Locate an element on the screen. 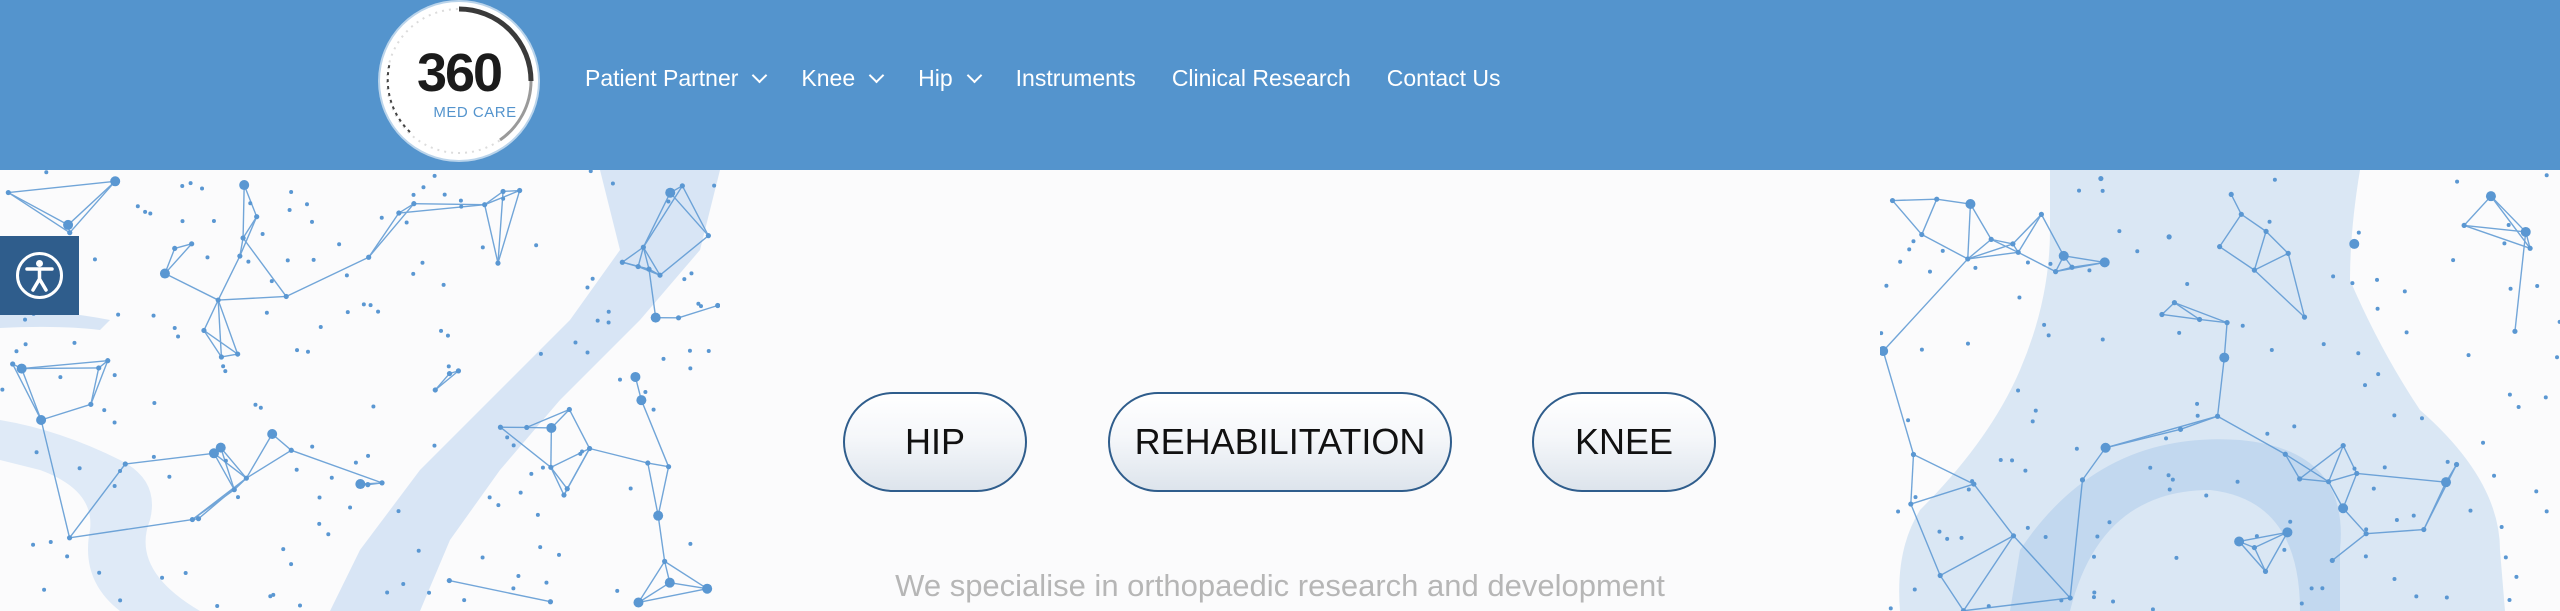  nav-item-clinical-research: Clinical Research is located at coordinates (1261, 78).